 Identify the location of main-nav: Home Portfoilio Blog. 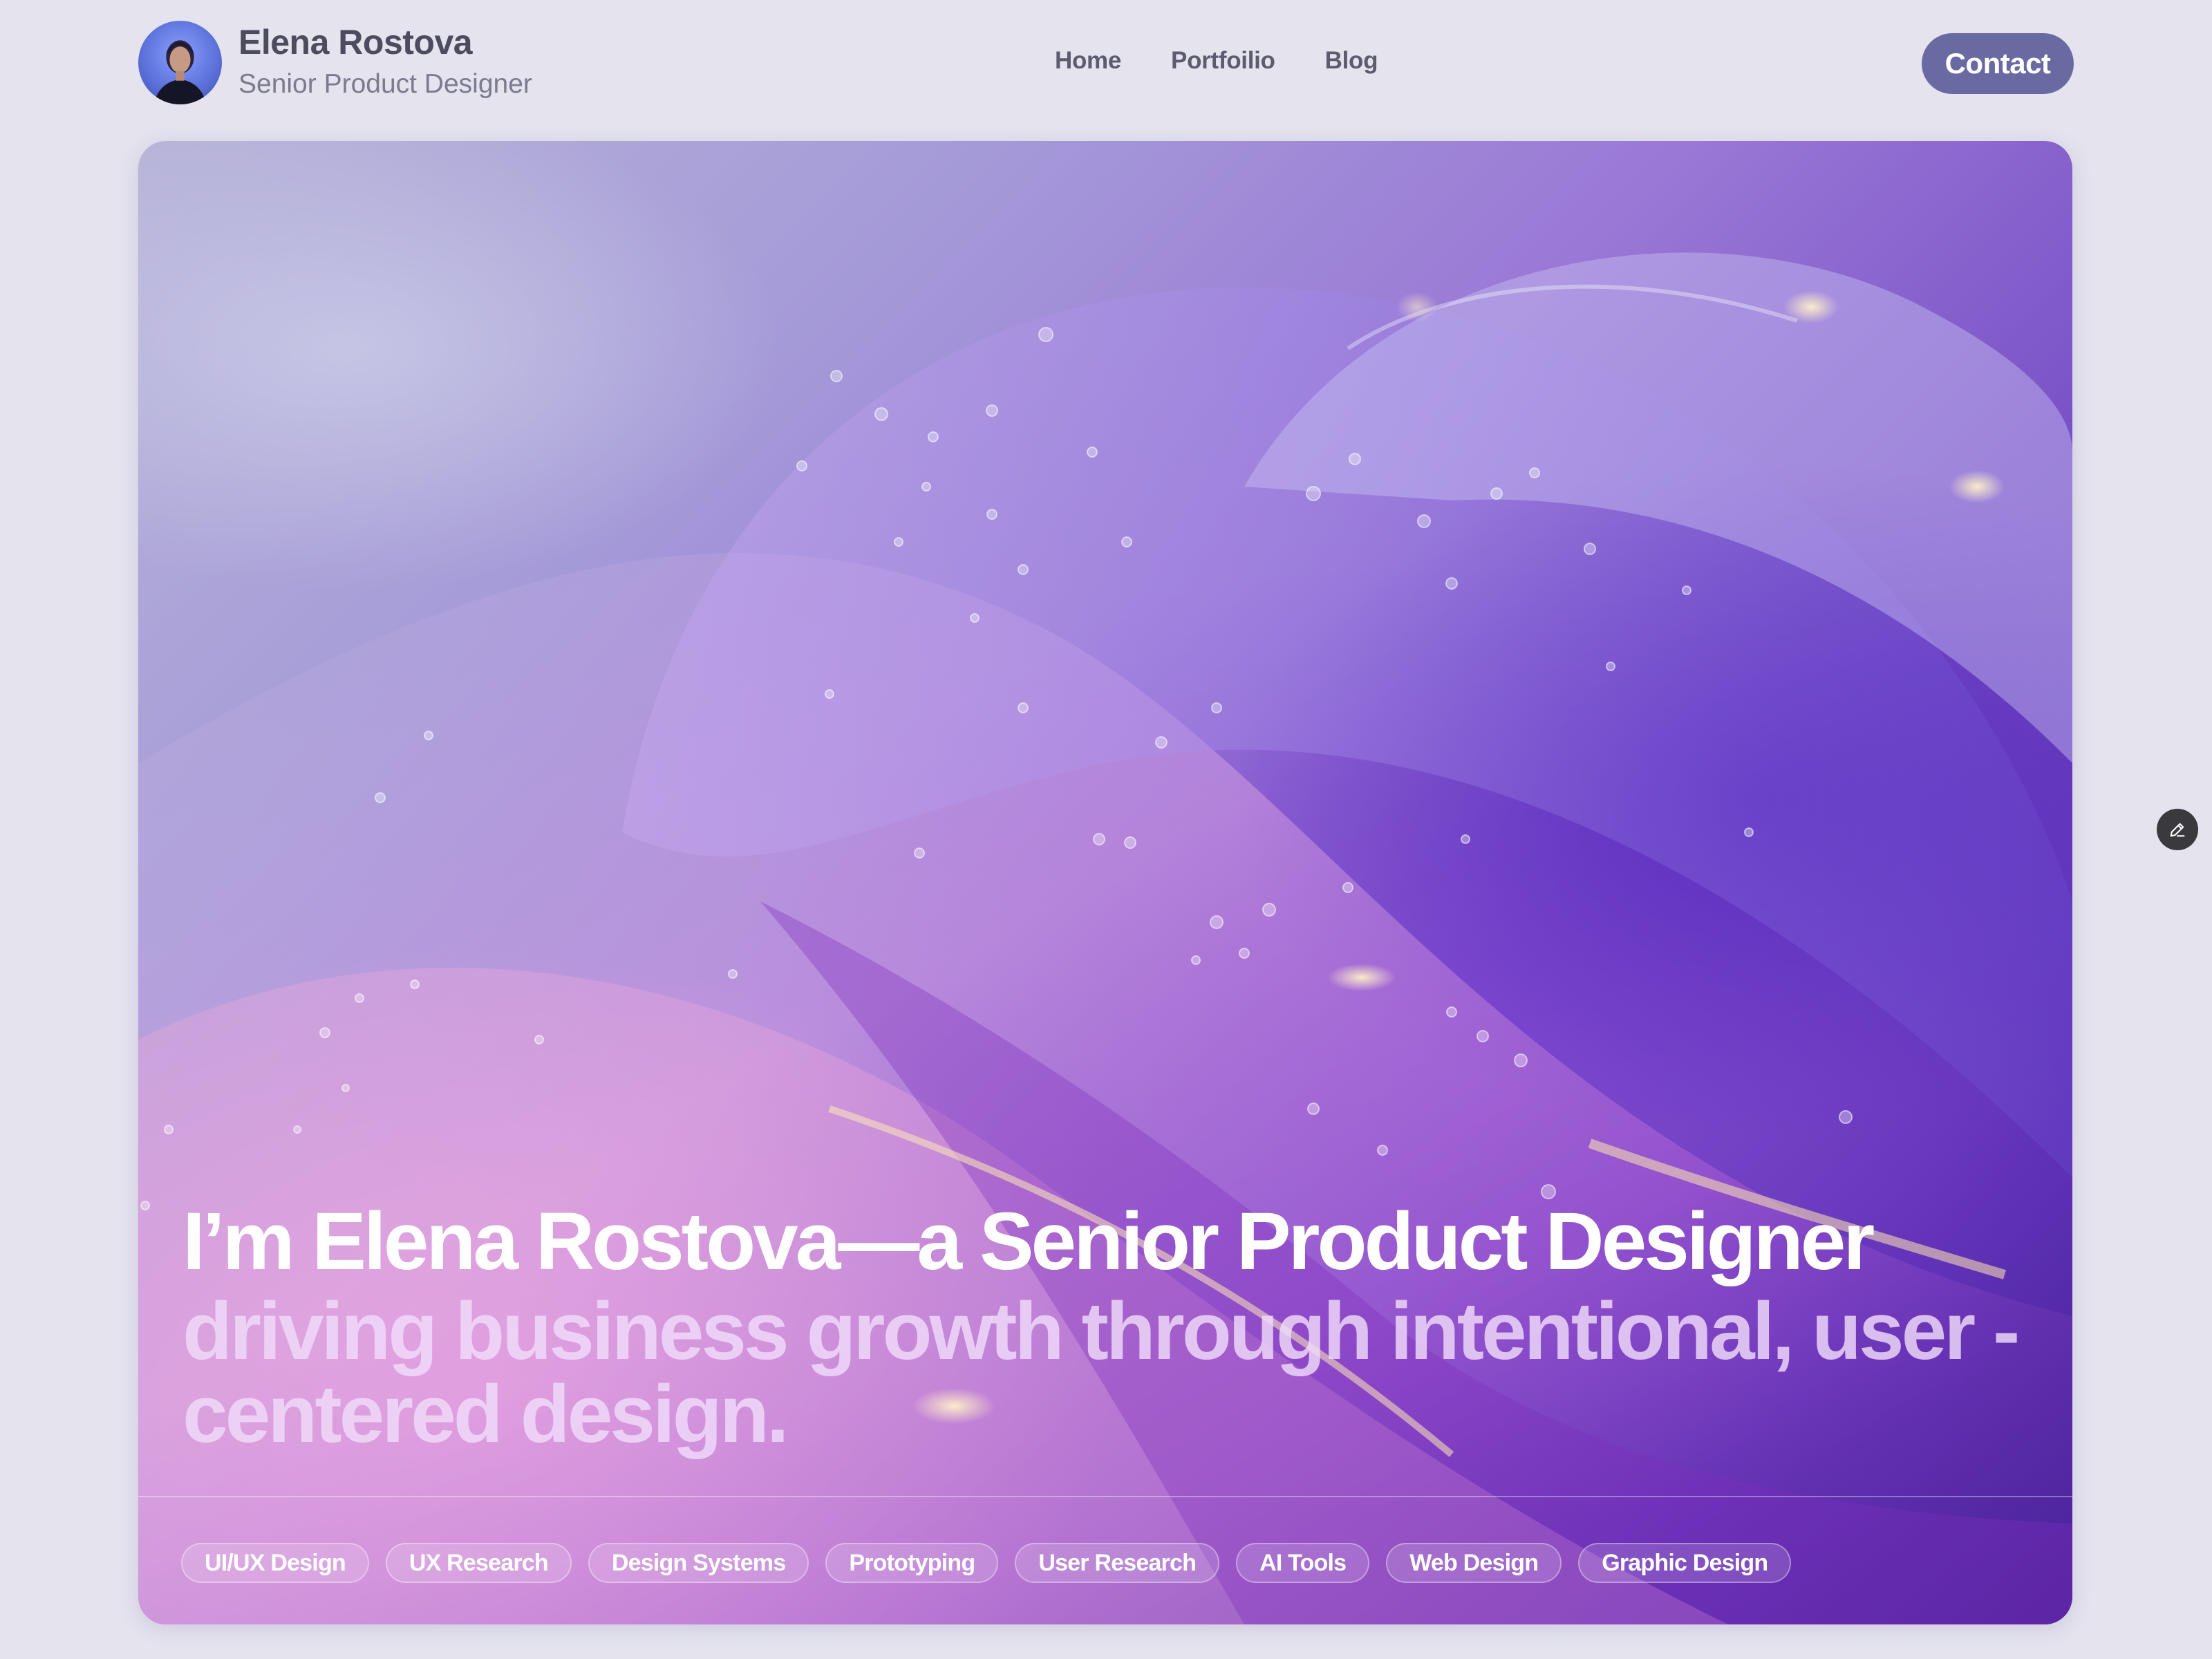
(1216, 61).